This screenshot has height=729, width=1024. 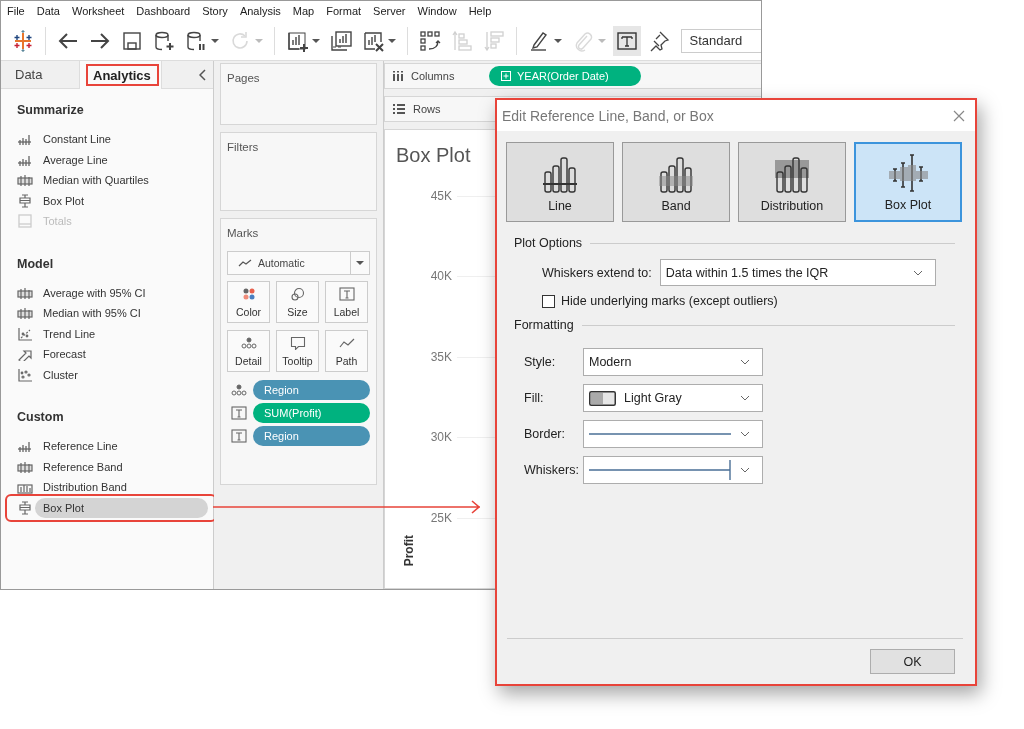 I want to click on menu-item: File, so click(x=18, y=11).